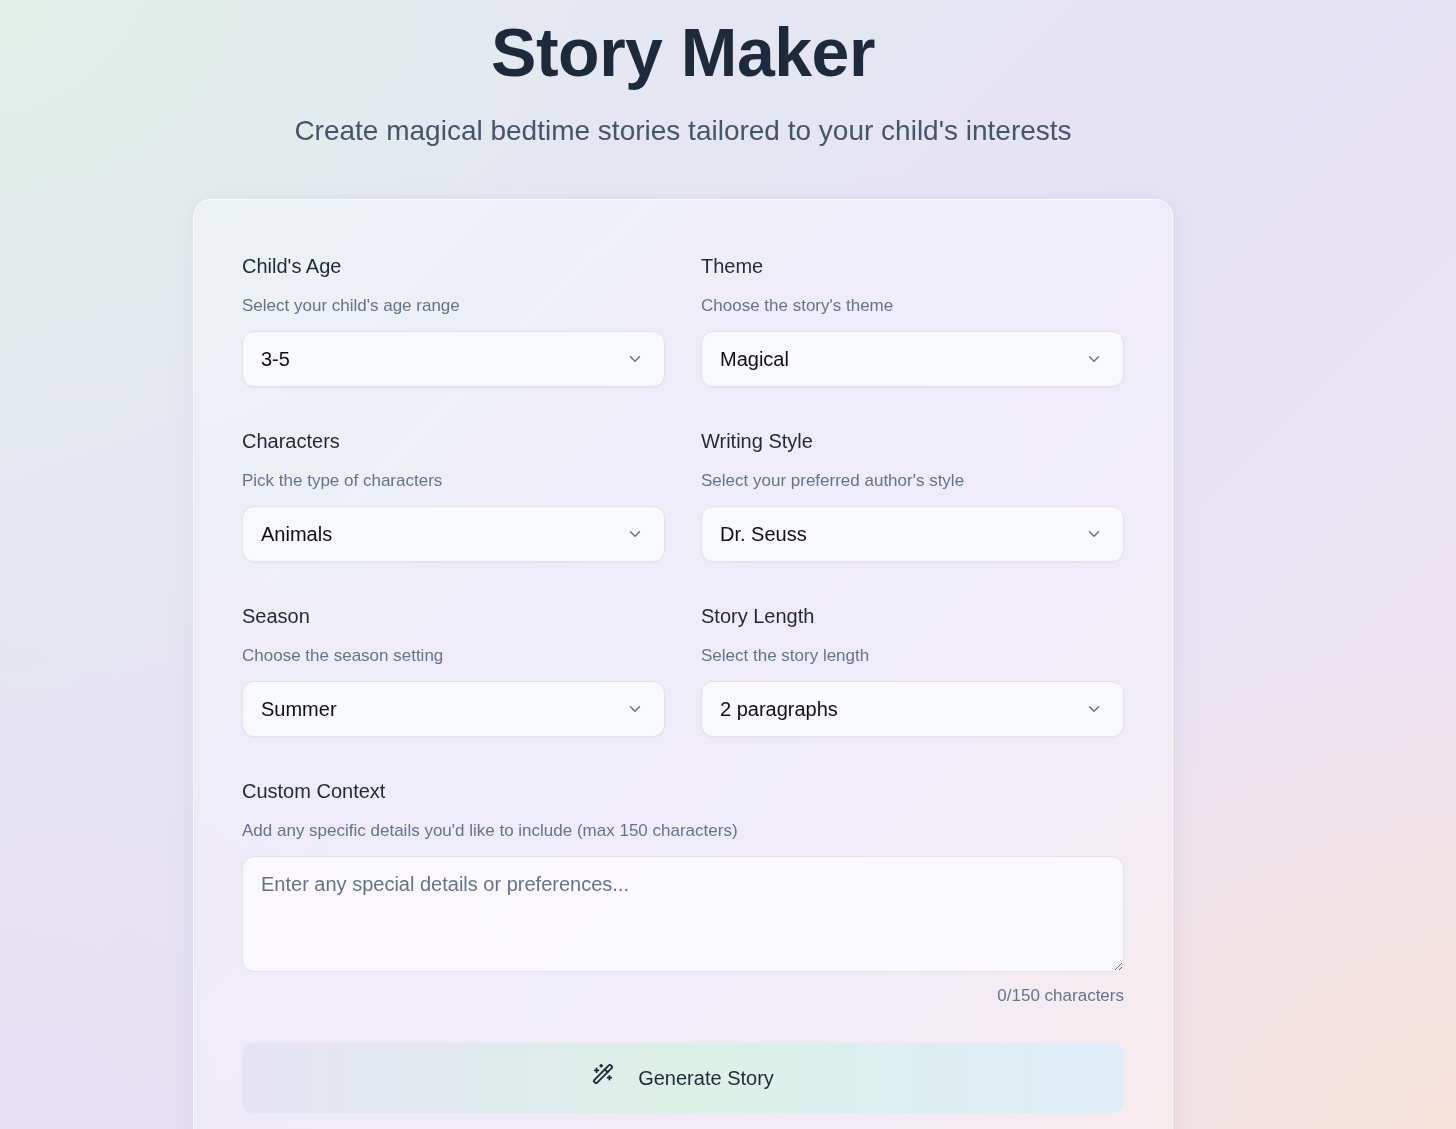 This screenshot has width=1456, height=1129. Describe the element at coordinates (603, 1074) in the screenshot. I see `magic-wand-icon` at that location.